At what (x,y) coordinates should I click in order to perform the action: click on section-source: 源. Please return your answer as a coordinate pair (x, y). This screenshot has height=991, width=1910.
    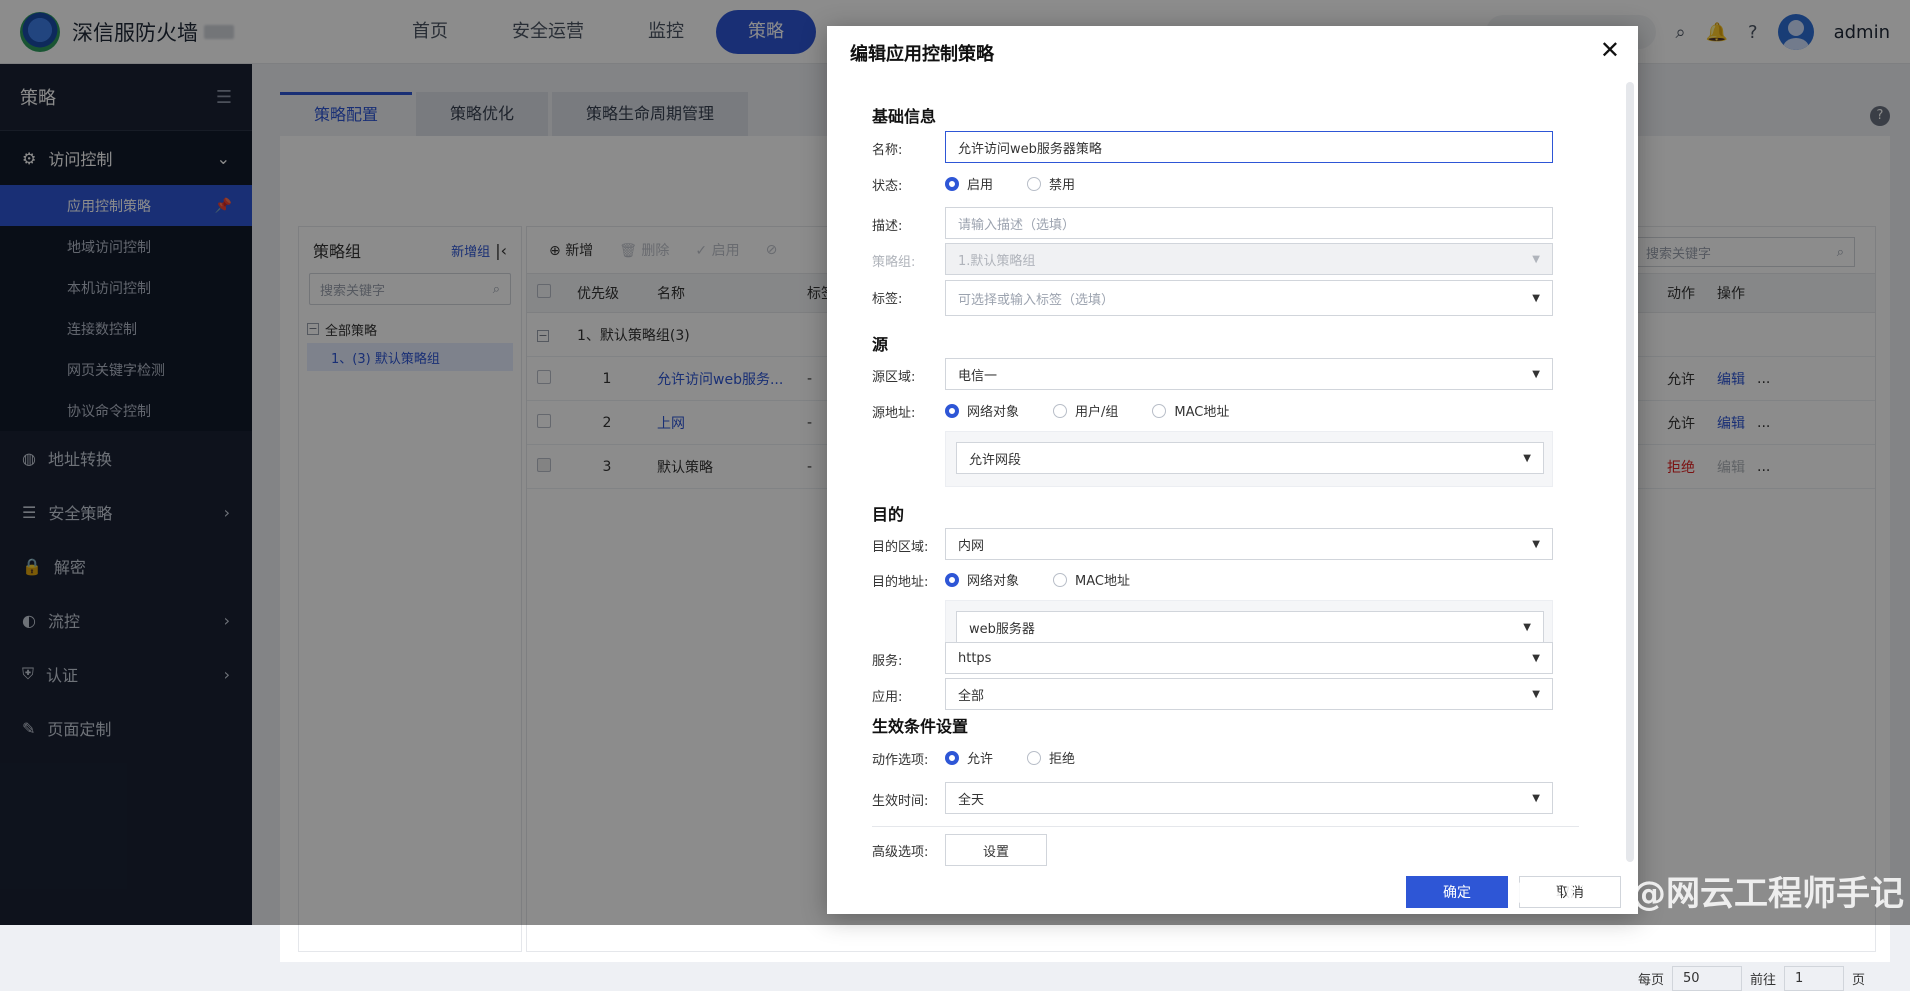
    Looking at the image, I should click on (880, 344).